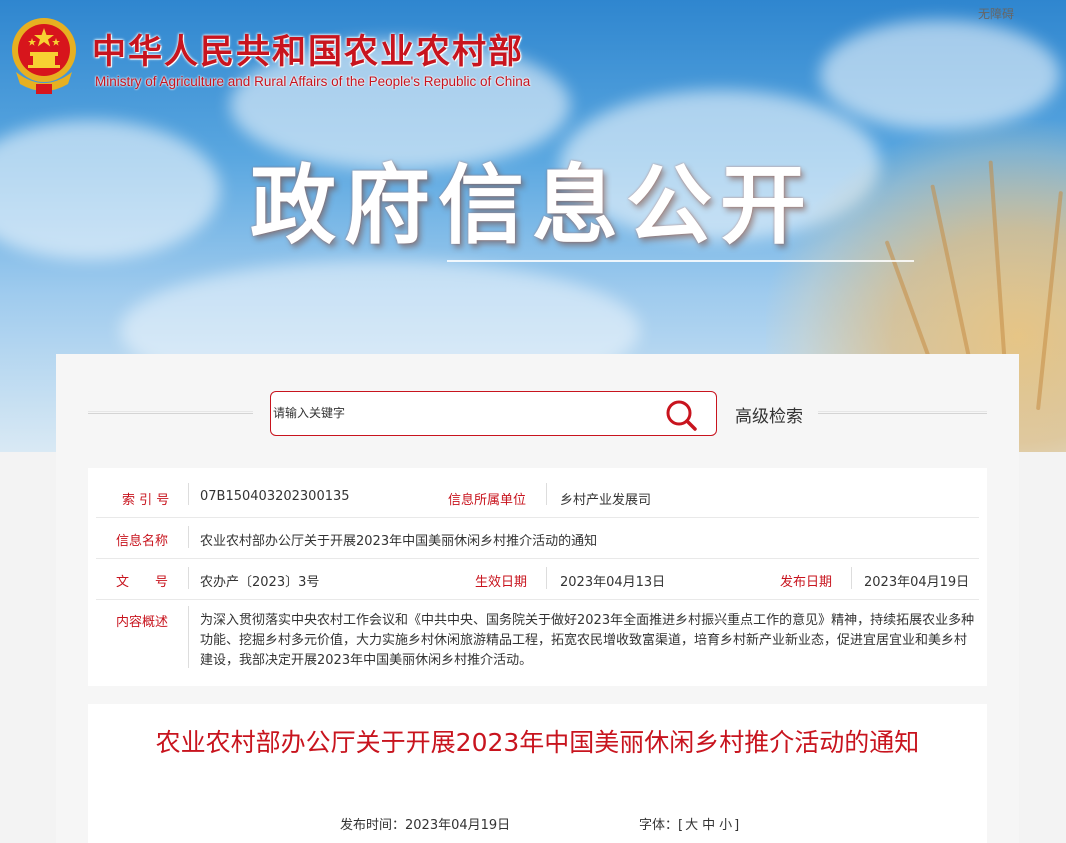 The width and height of the screenshot is (1066, 843). Describe the element at coordinates (902, 412) in the screenshot. I see `search-divider-right` at that location.